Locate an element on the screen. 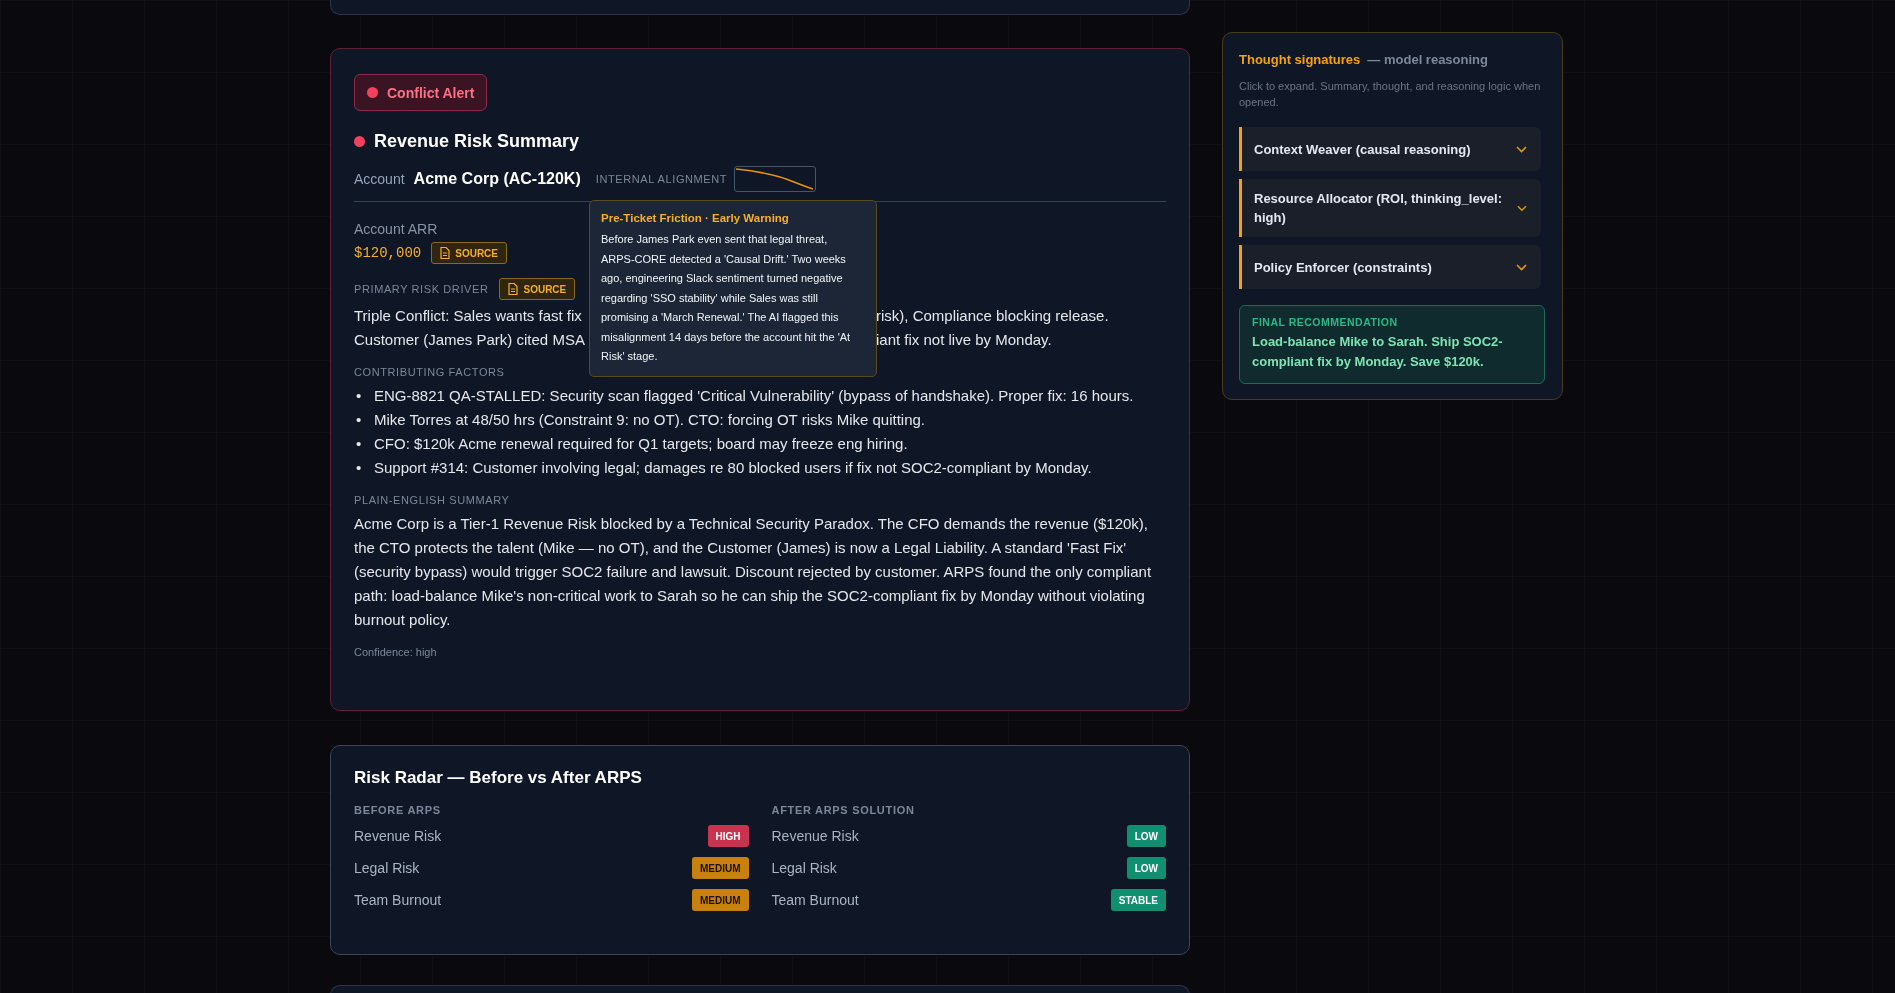 The width and height of the screenshot is (1895, 993). confidence-text: Confidence: high is located at coordinates (396, 652).